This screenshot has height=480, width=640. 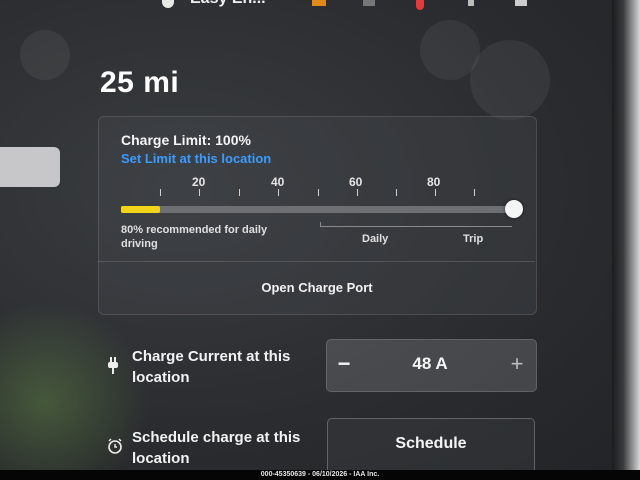 What do you see at coordinates (199, 182) in the screenshot?
I see `slider-tick-label: 20` at bounding box center [199, 182].